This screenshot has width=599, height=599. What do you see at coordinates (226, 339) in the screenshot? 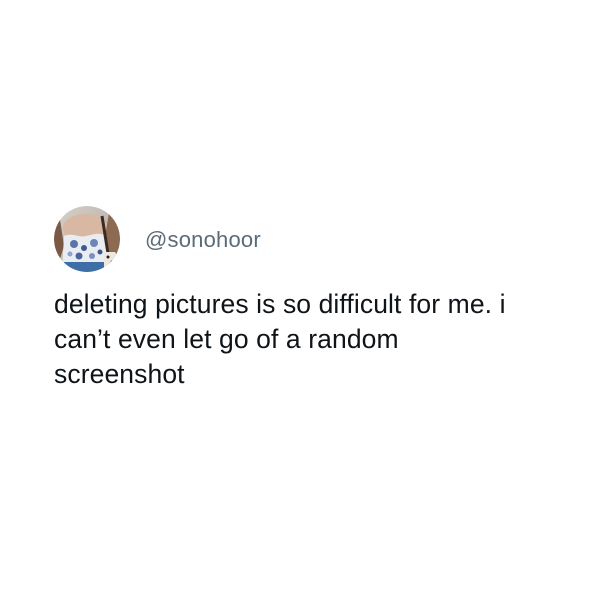
I see `tweet-text-line: can’t even let go of a random` at bounding box center [226, 339].